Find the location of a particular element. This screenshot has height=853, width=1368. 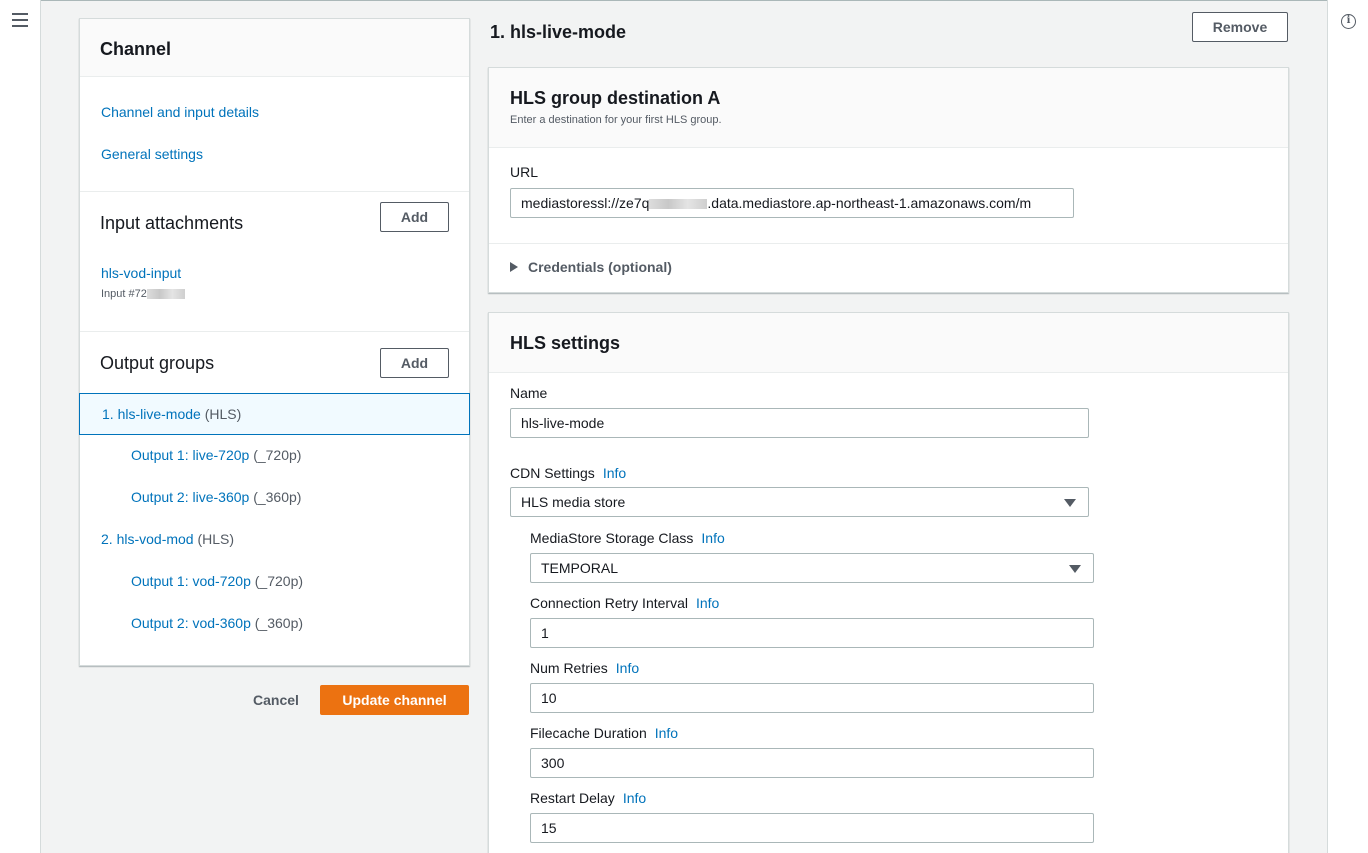

storage-class-text: MediaStore Storage Class is located at coordinates (612, 538).